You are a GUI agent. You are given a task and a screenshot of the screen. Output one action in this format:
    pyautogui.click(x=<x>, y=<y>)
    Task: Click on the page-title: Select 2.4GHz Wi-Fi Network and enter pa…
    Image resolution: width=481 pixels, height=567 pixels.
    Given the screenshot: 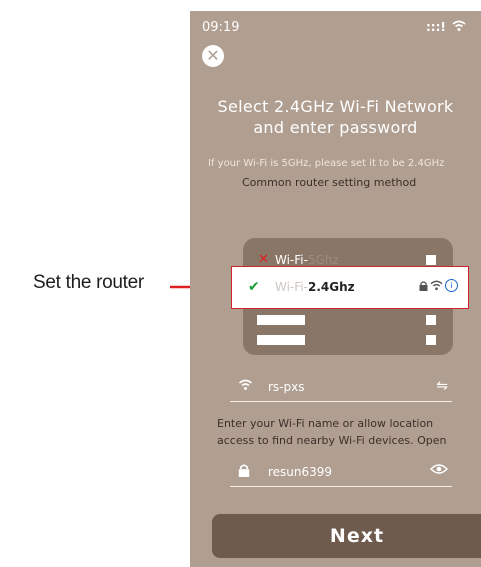 What is the action you would take?
    pyautogui.click(x=335, y=117)
    